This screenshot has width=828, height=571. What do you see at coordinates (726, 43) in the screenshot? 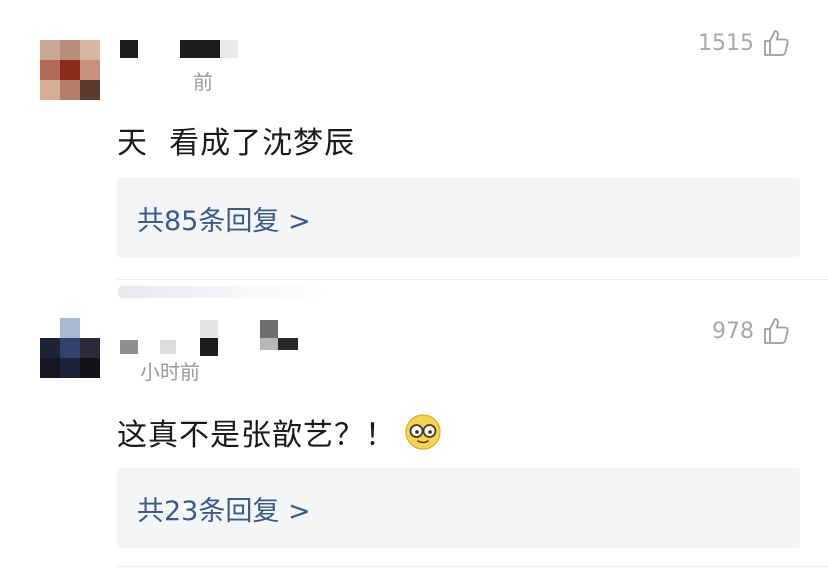
I see `like-count: 1515` at bounding box center [726, 43].